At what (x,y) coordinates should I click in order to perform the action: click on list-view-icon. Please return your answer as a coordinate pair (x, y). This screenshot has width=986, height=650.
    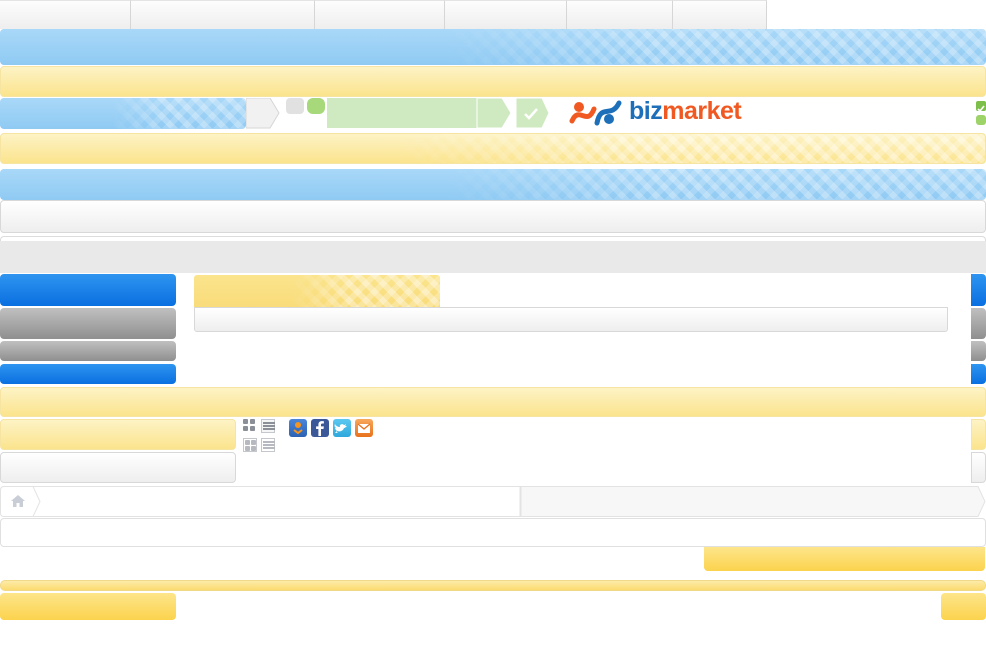
    Looking at the image, I should click on (268, 426).